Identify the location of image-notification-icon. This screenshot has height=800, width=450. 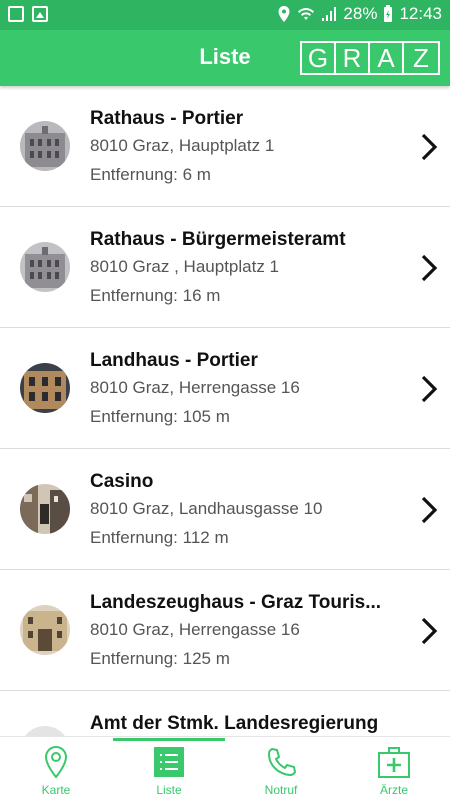
(40, 14).